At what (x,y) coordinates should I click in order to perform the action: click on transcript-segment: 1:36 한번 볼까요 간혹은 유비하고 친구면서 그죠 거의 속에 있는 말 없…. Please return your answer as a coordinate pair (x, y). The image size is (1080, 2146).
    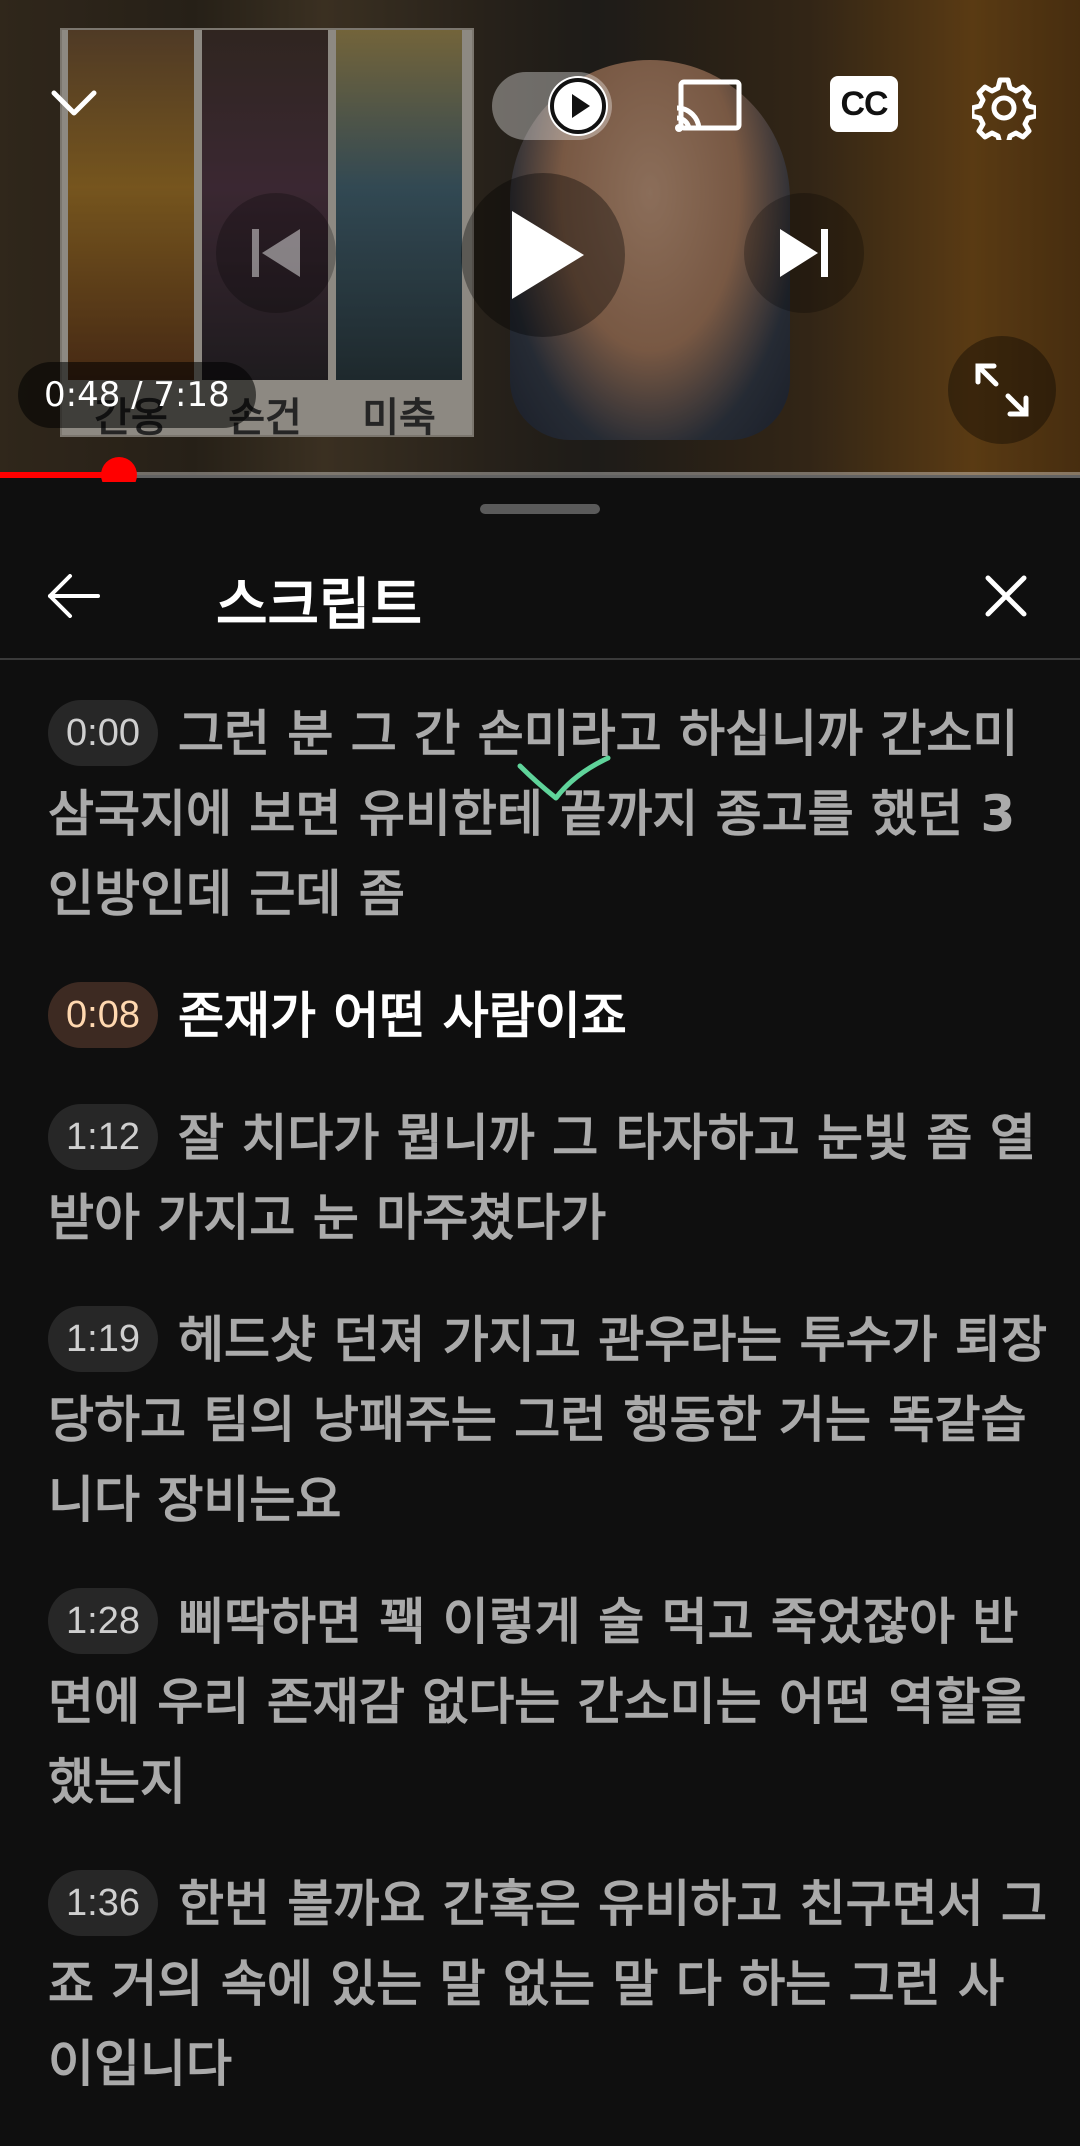
    Looking at the image, I should click on (548, 1984).